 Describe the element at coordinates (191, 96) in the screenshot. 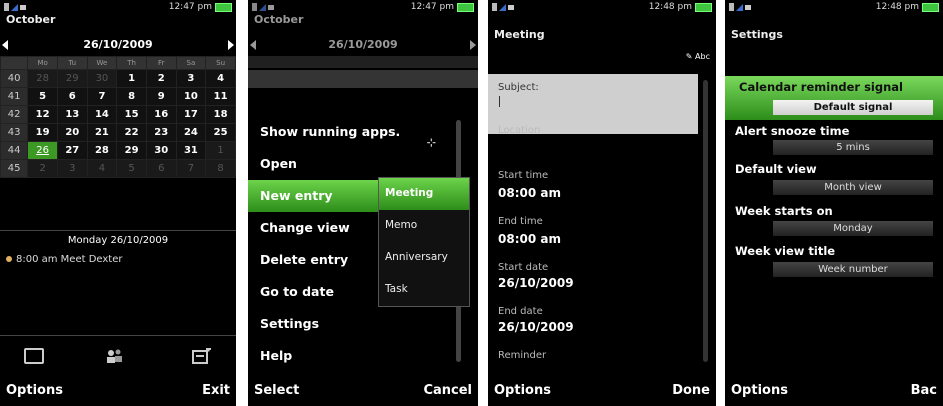

I see `day-cell: 10` at that location.